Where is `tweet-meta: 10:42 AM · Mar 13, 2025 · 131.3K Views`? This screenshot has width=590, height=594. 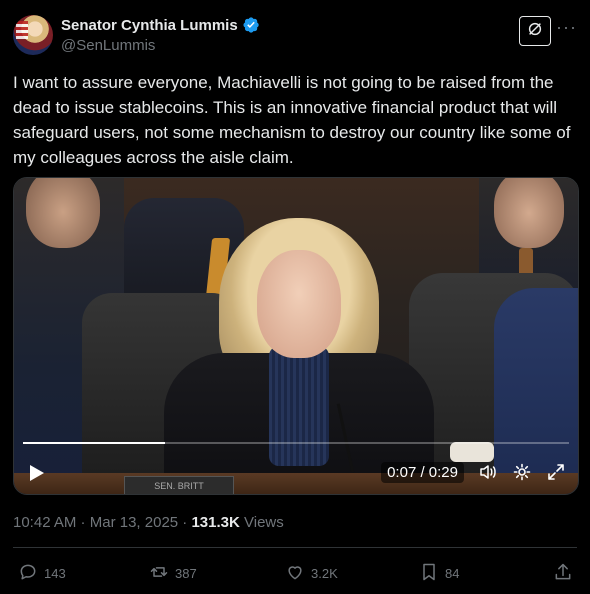 tweet-meta: 10:42 AM · Mar 13, 2025 · 131.3K Views is located at coordinates (148, 522).